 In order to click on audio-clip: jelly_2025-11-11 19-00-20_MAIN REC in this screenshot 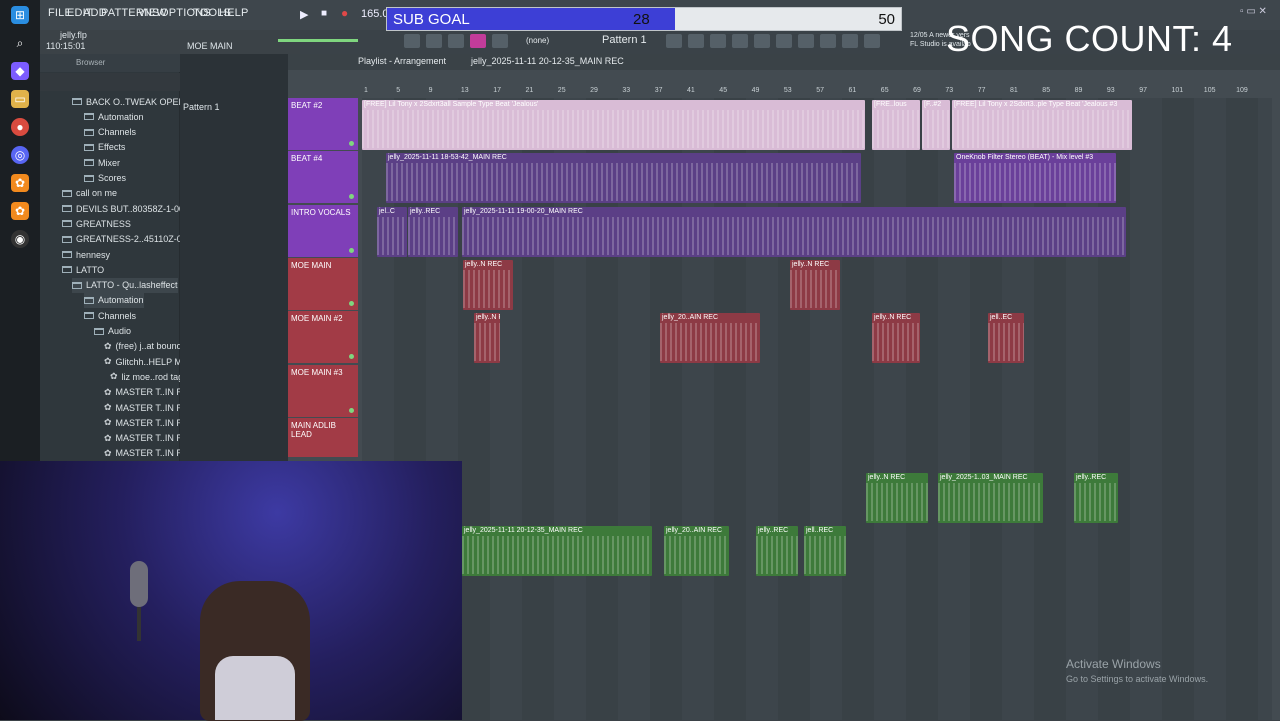, I will do `click(794, 231)`.